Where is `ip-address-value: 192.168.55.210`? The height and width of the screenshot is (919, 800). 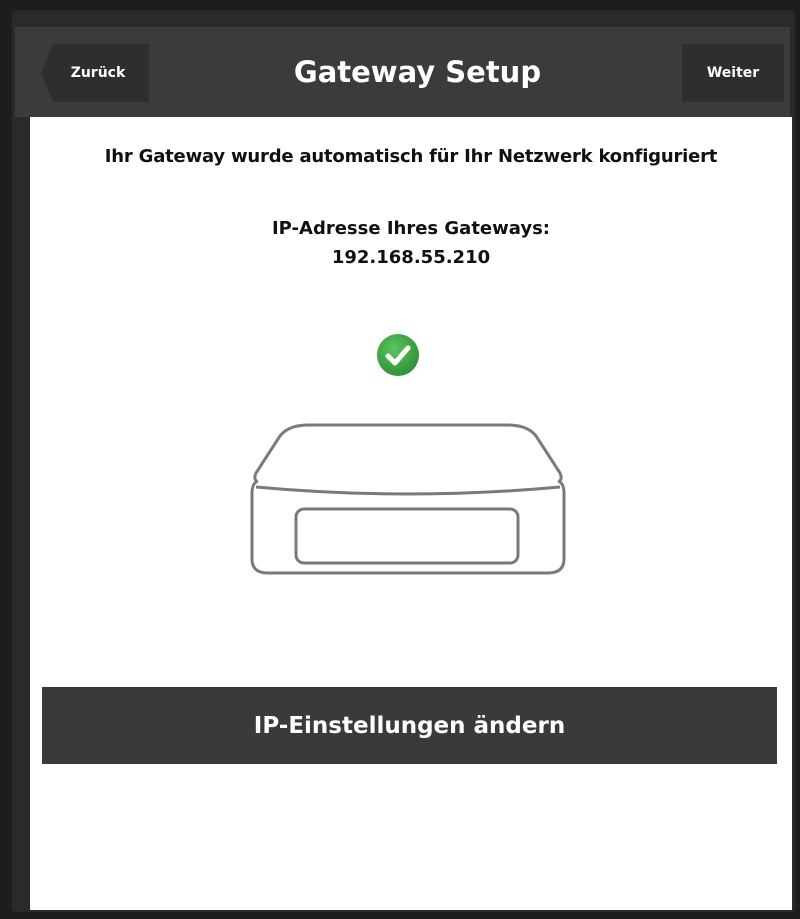 ip-address-value: 192.168.55.210 is located at coordinates (411, 257).